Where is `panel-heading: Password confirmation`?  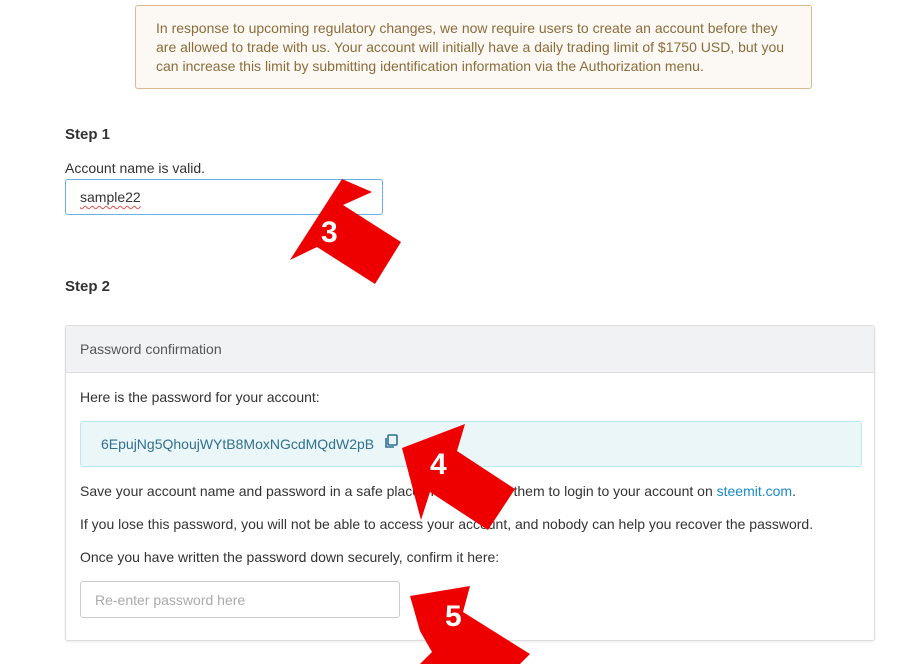
panel-heading: Password confirmation is located at coordinates (470, 349).